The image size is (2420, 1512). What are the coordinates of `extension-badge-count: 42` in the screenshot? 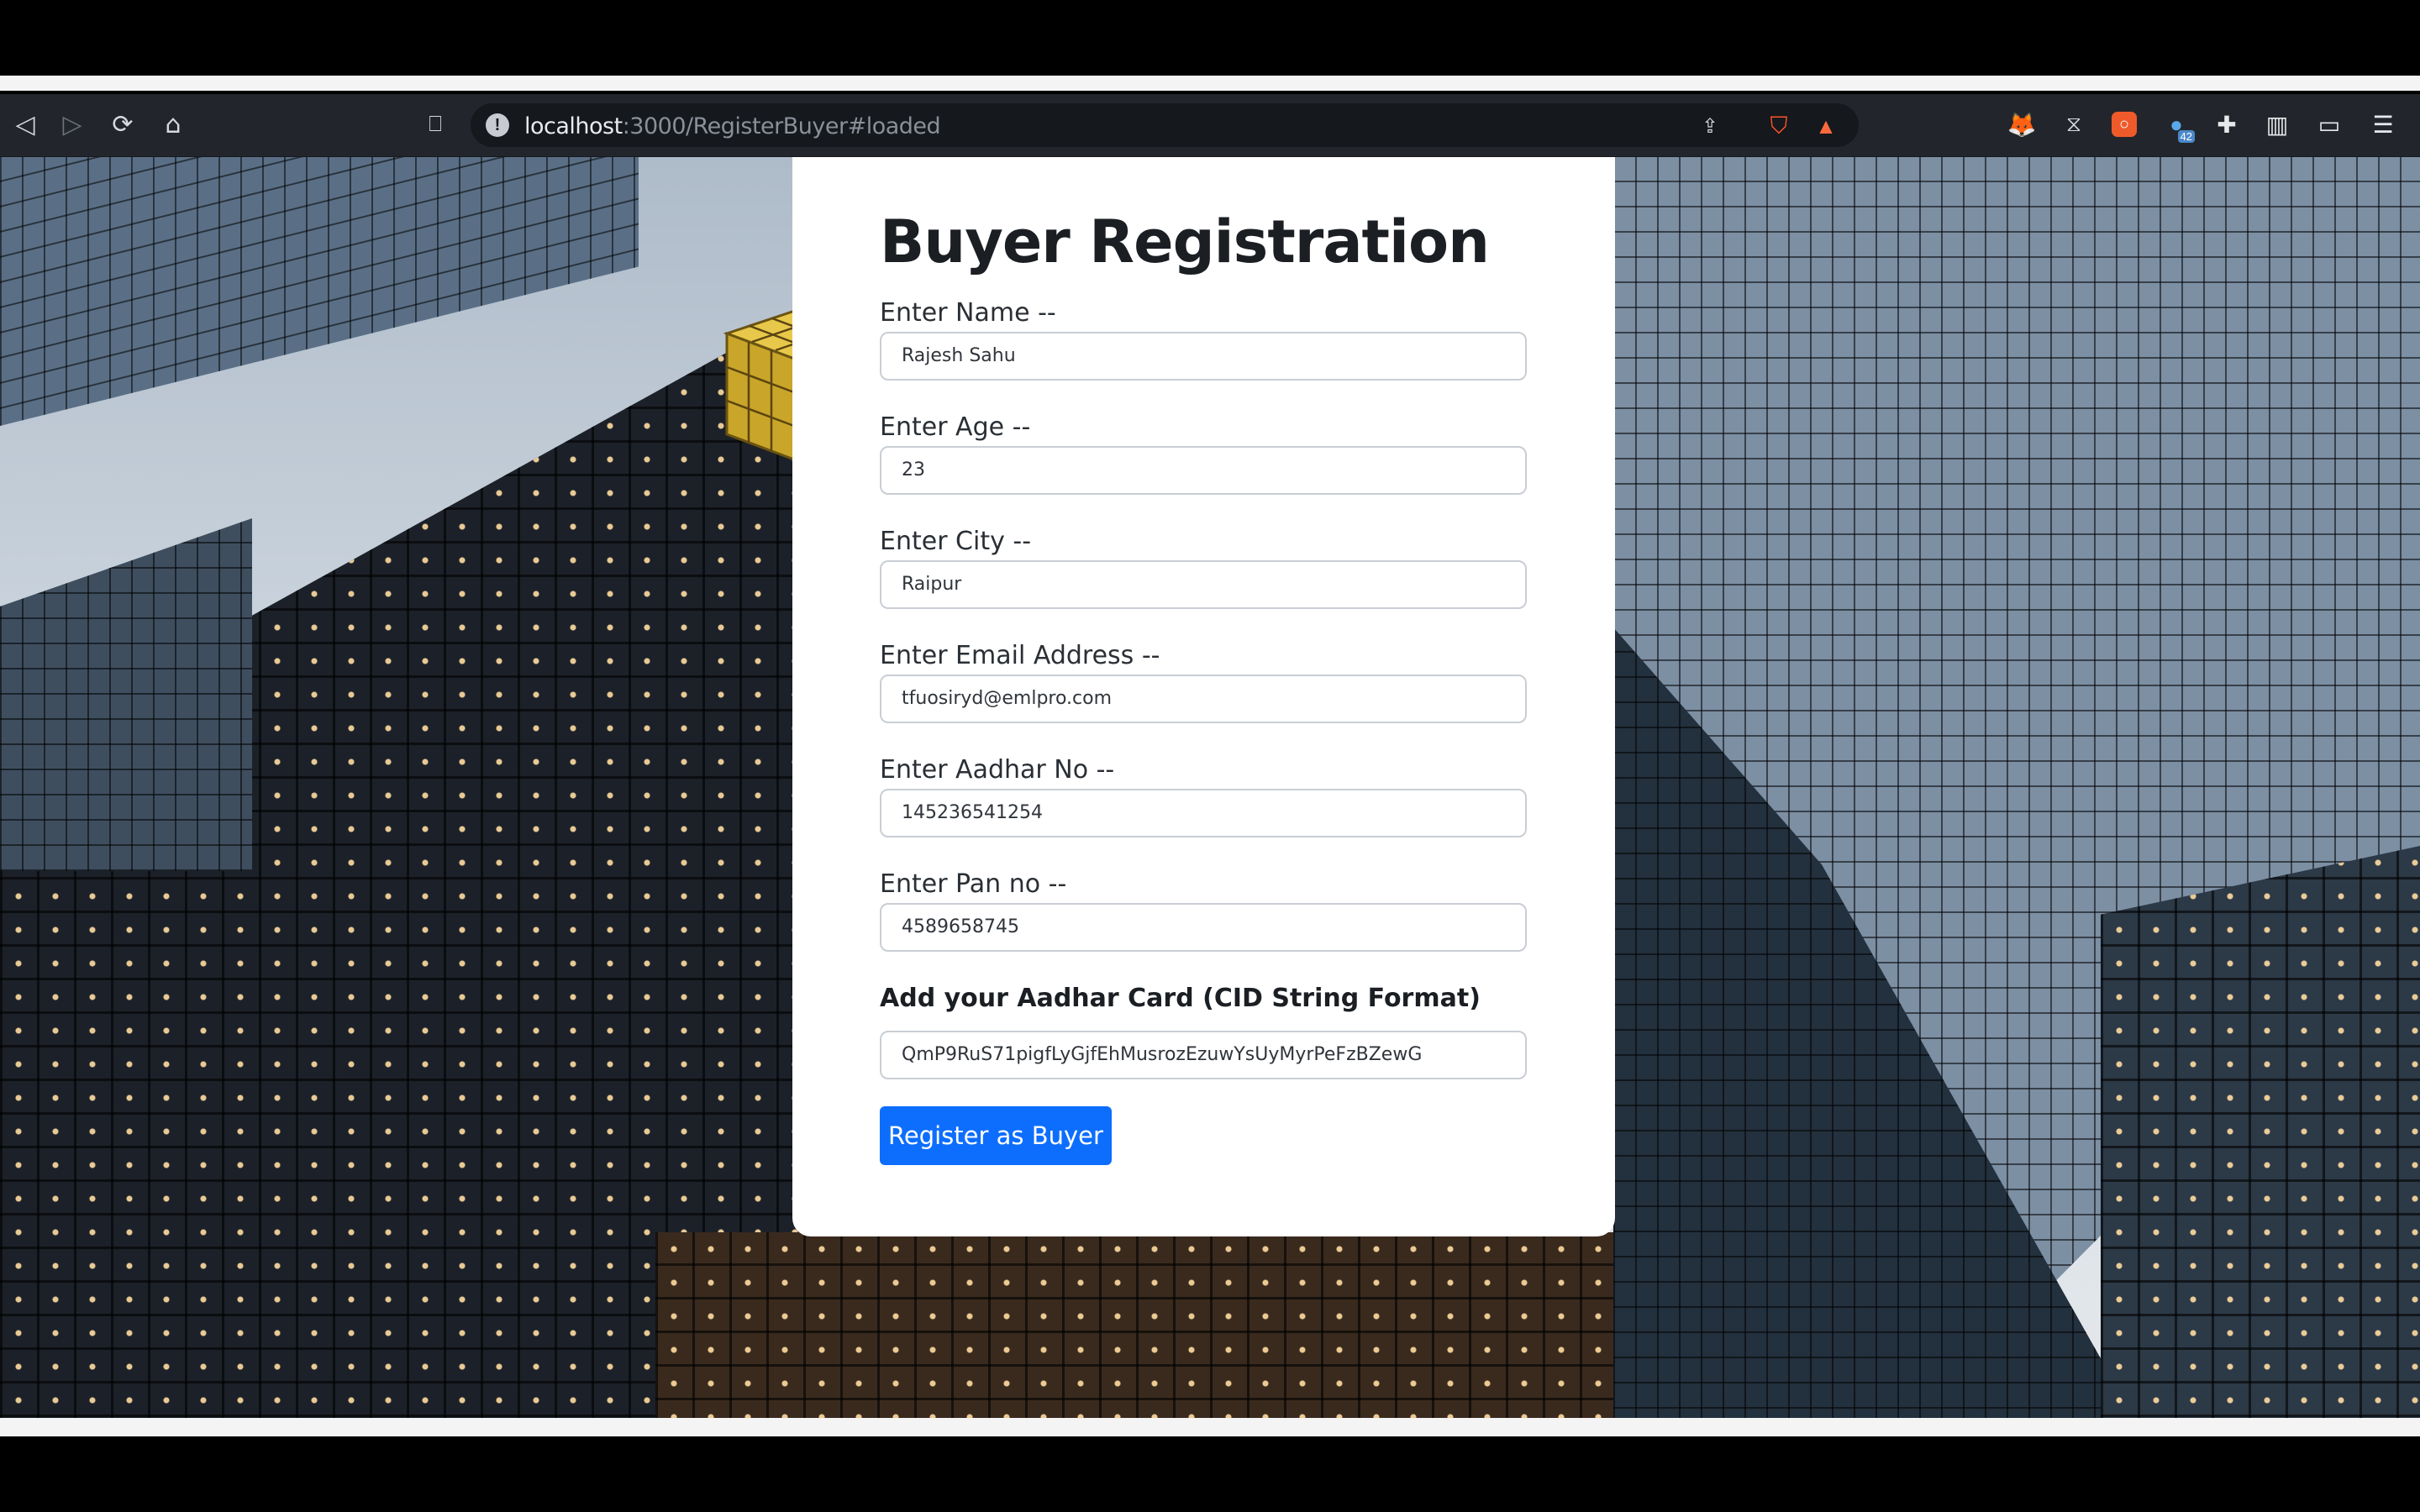 It's located at (2186, 136).